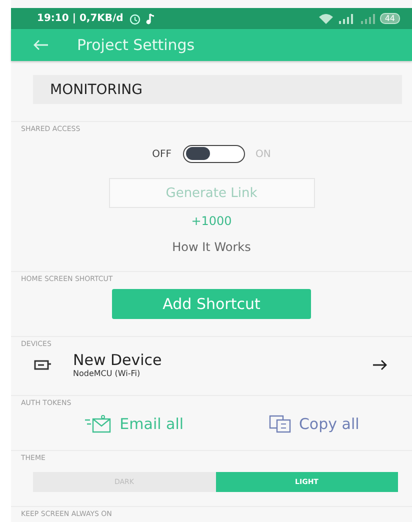 The image size is (412, 522). What do you see at coordinates (380, 365) in the screenshot?
I see `arrow-right-icon` at bounding box center [380, 365].